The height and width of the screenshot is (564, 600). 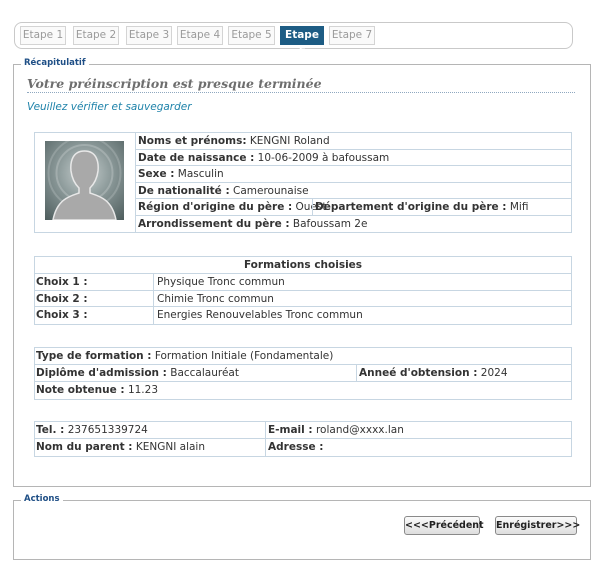 I want to click on nationality-label: De nationalité :, so click(x=184, y=190).